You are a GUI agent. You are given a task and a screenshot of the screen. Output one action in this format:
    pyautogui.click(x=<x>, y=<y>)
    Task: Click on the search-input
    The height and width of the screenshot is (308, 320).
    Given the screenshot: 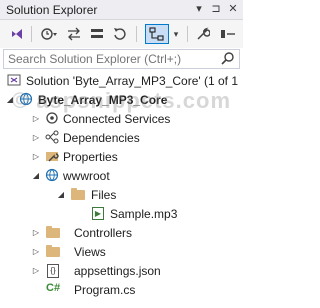 What is the action you would take?
    pyautogui.click(x=108, y=59)
    